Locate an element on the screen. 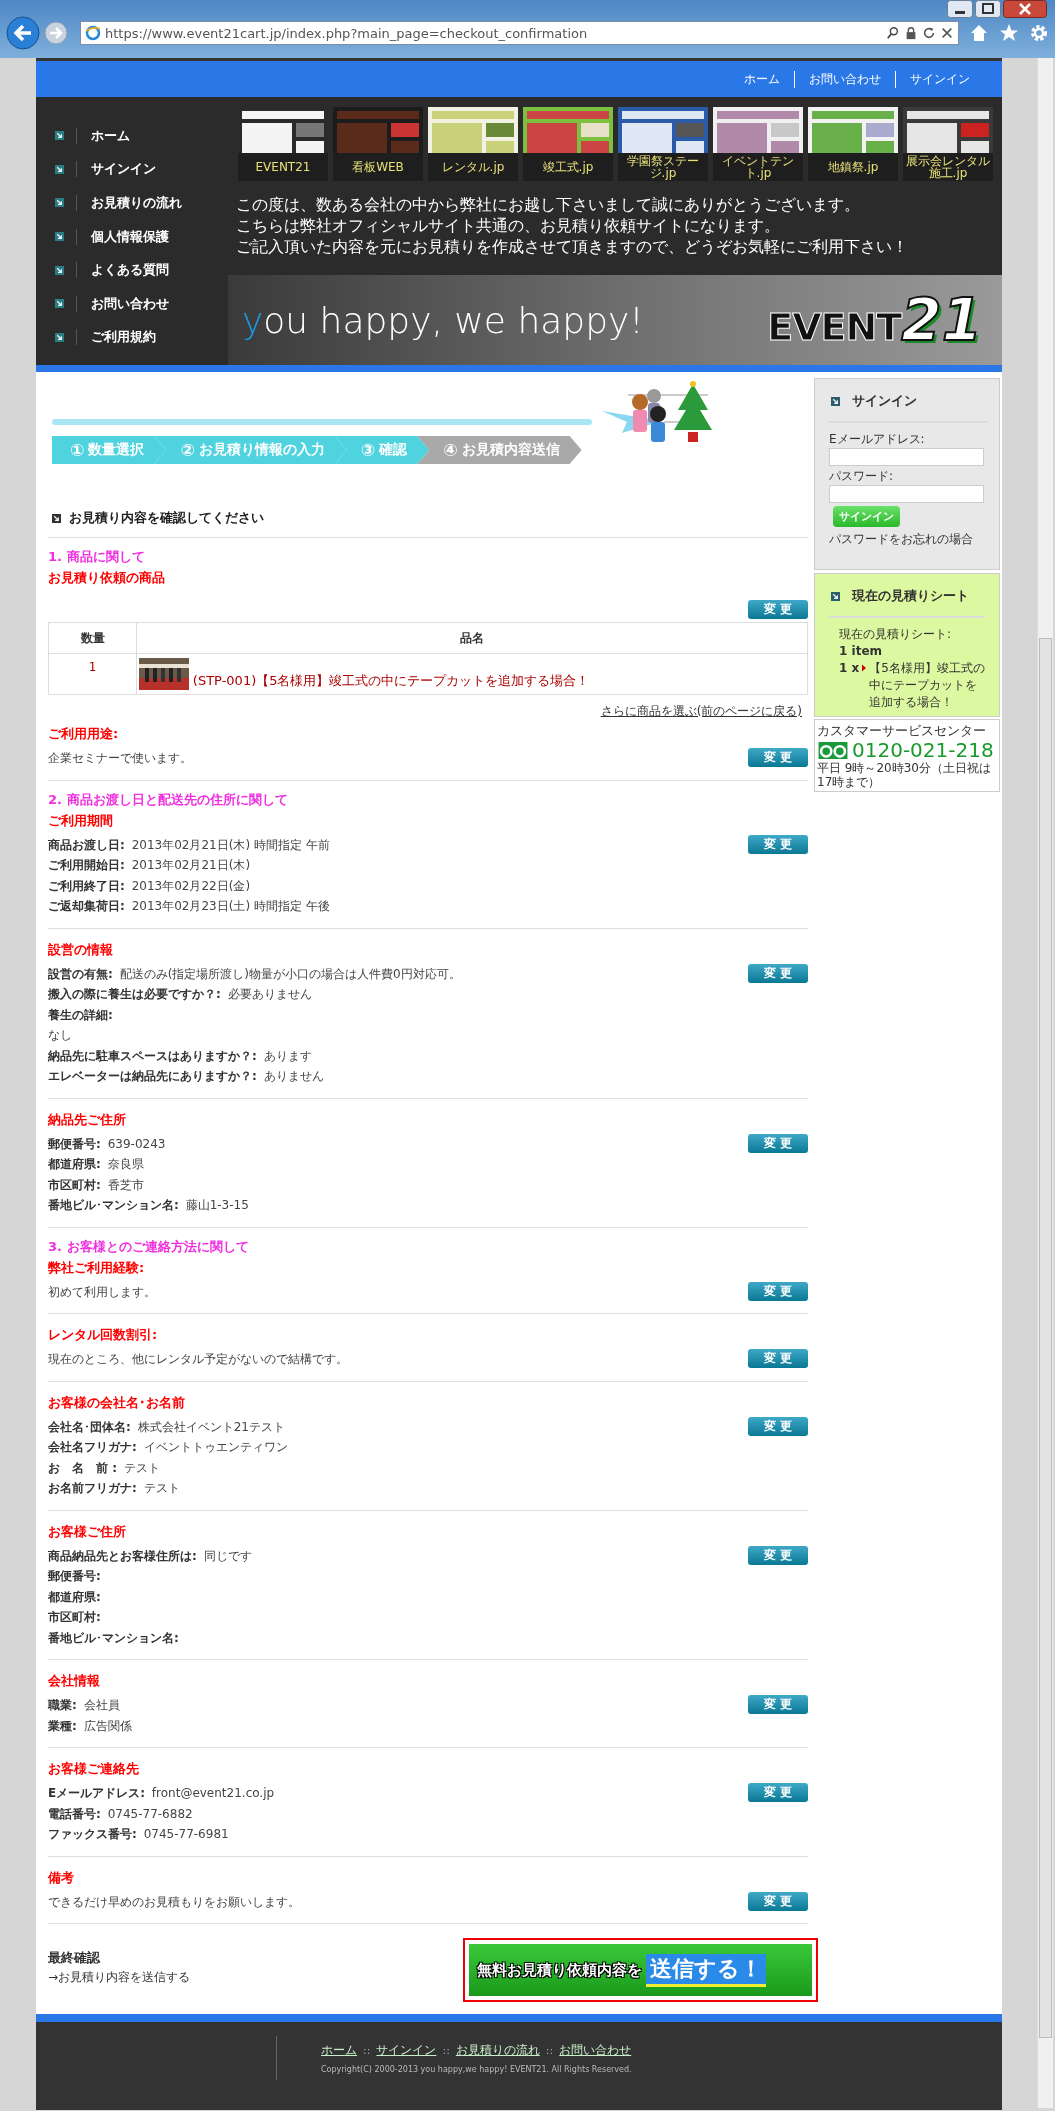  section-heading: 1. 商品に関して is located at coordinates (97, 557).